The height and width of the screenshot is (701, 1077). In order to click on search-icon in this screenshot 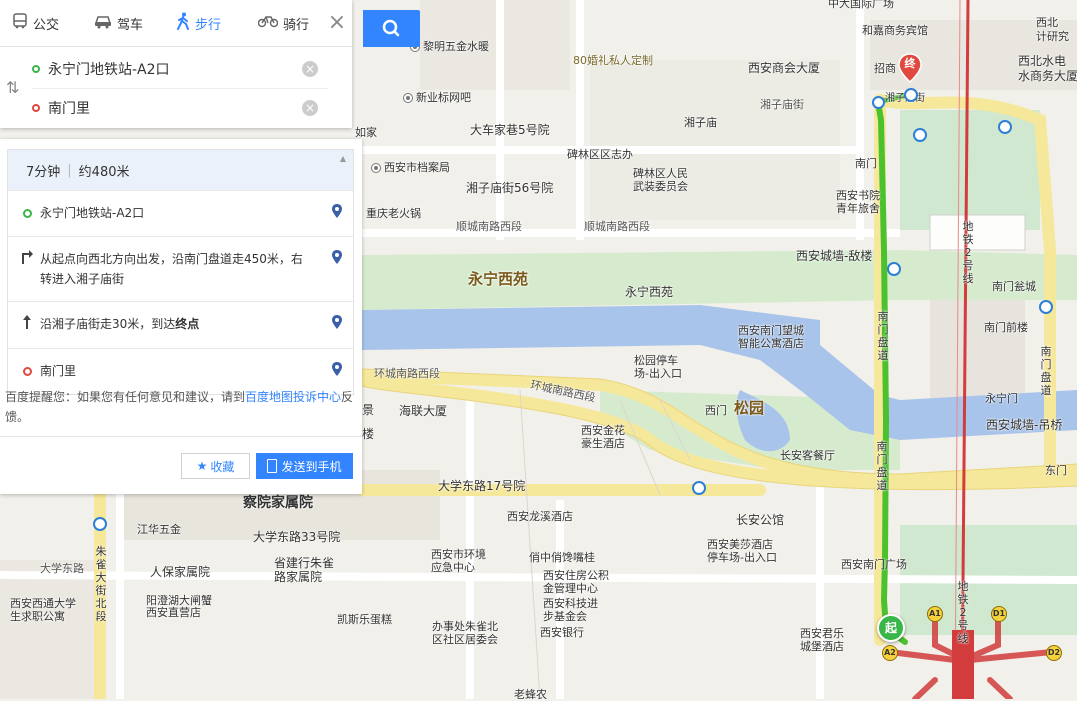, I will do `click(391, 28)`.